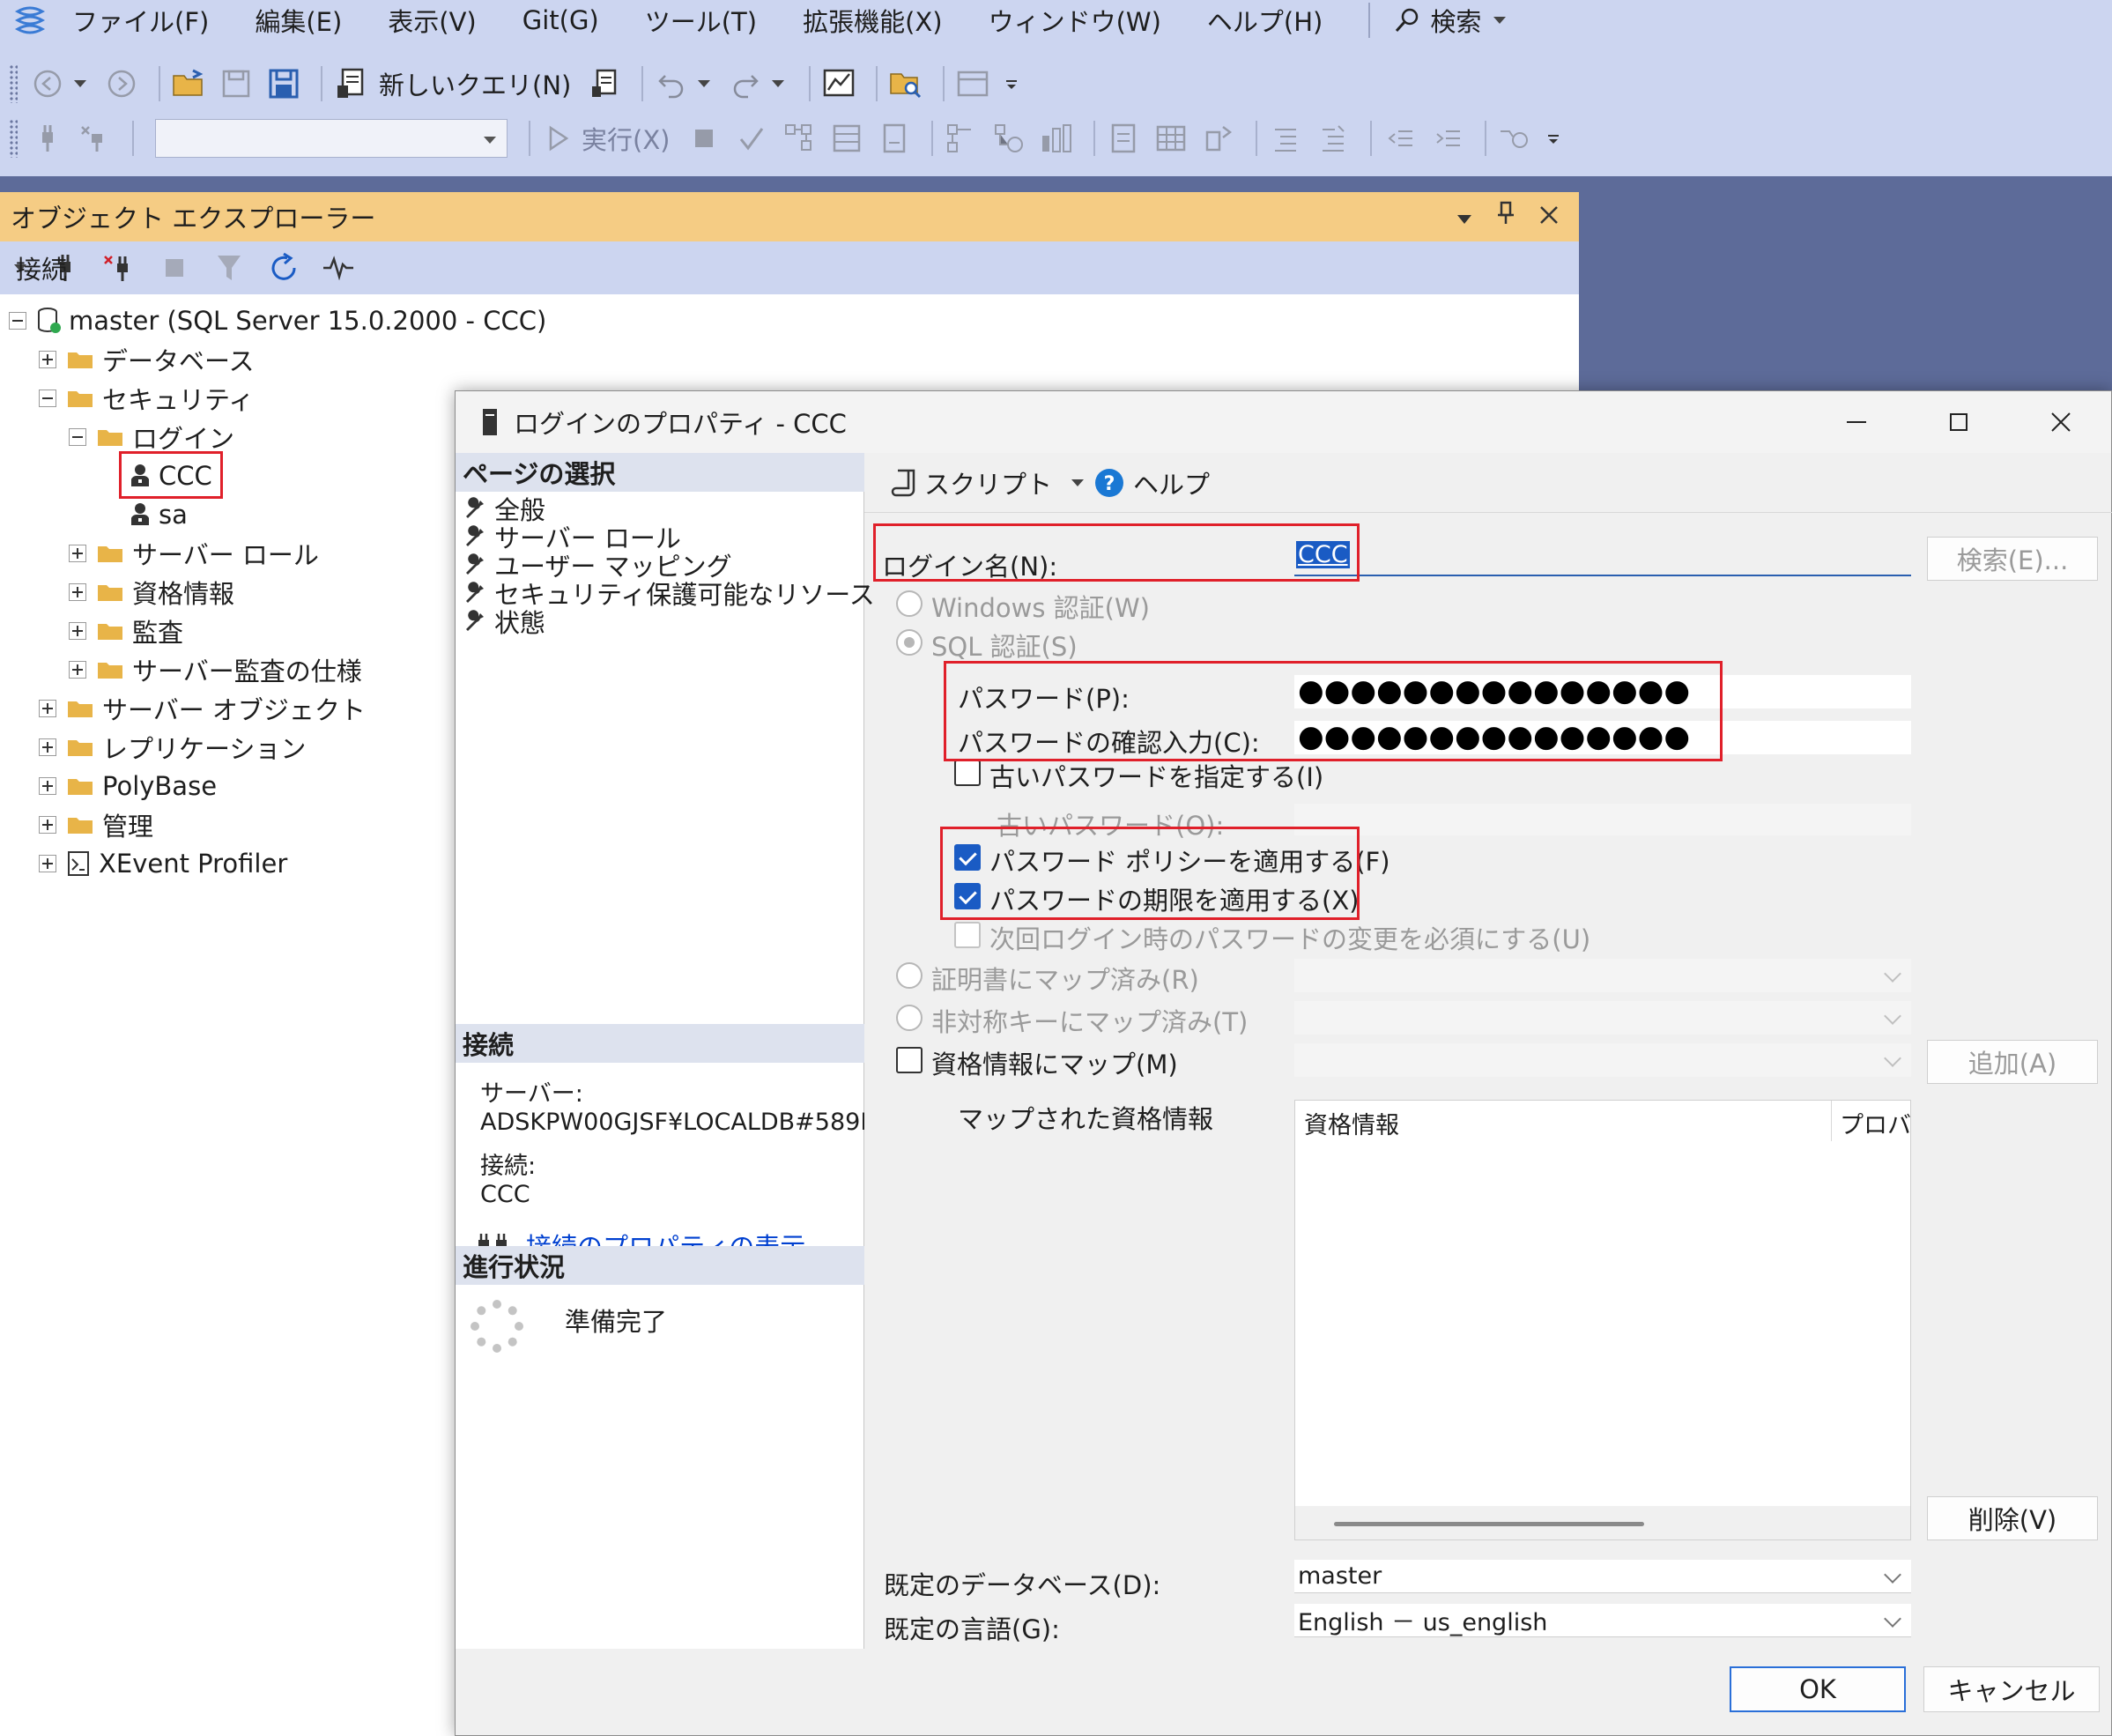 Image resolution: width=2112 pixels, height=1736 pixels. I want to click on script-button: スクリプト, so click(988, 482).